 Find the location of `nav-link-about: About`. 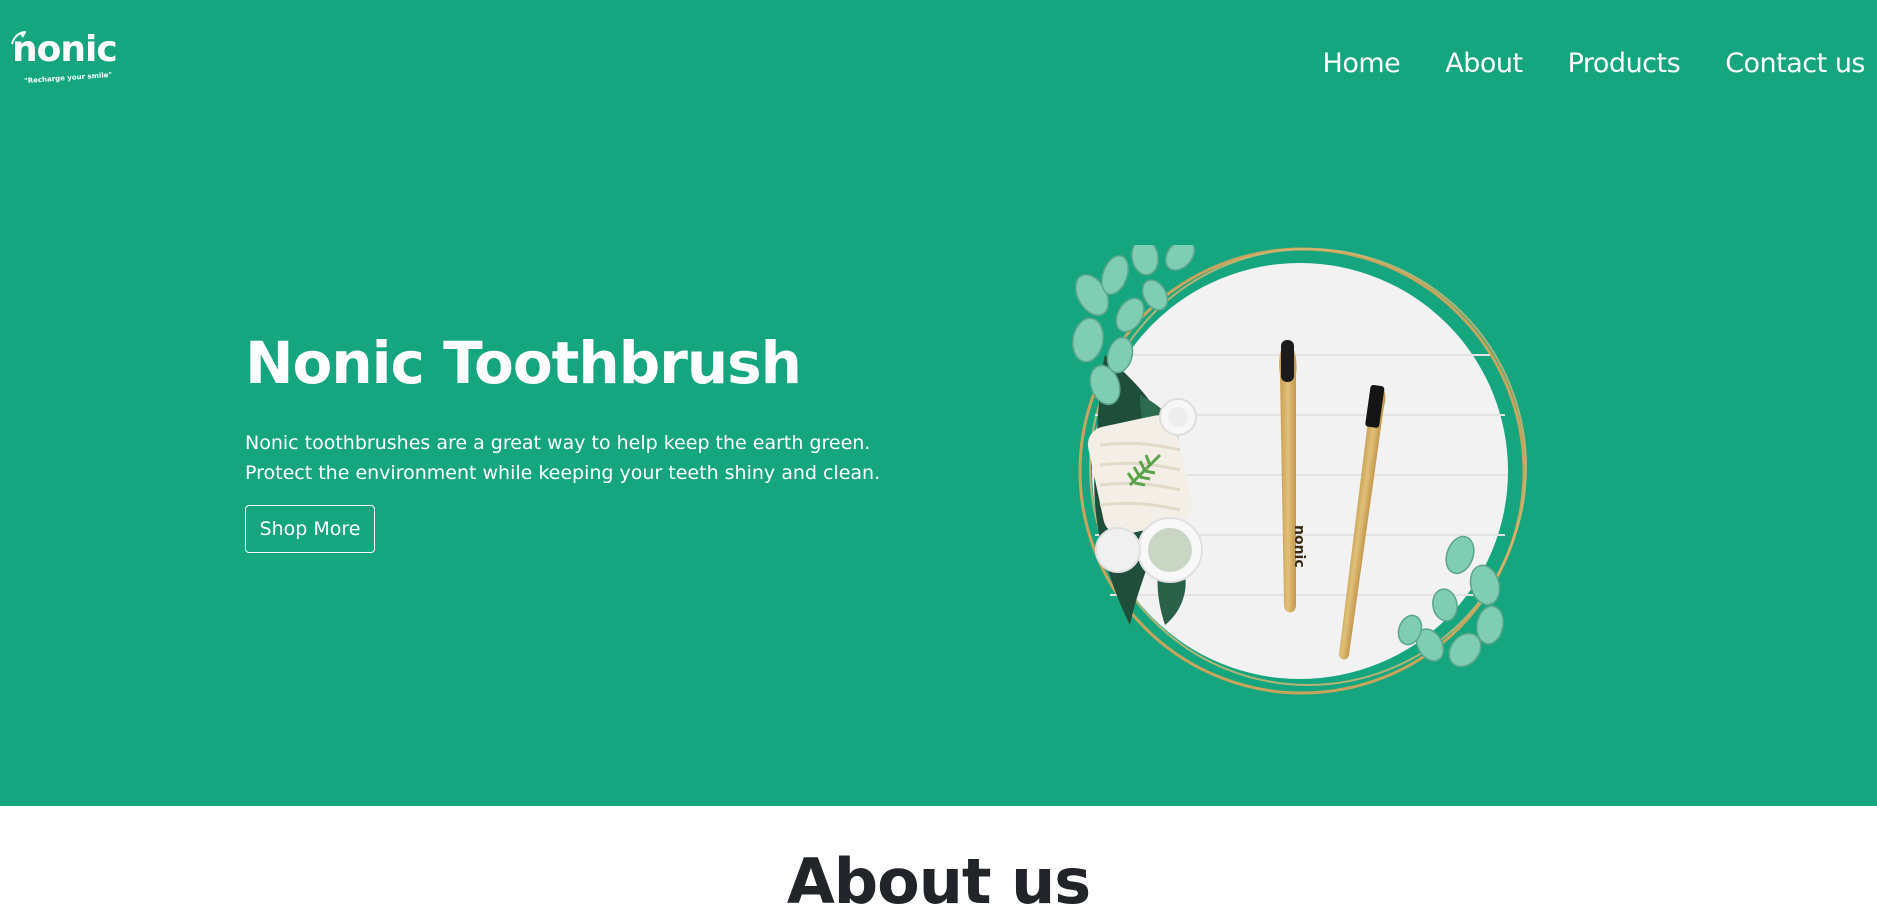

nav-link-about: About is located at coordinates (1484, 64).